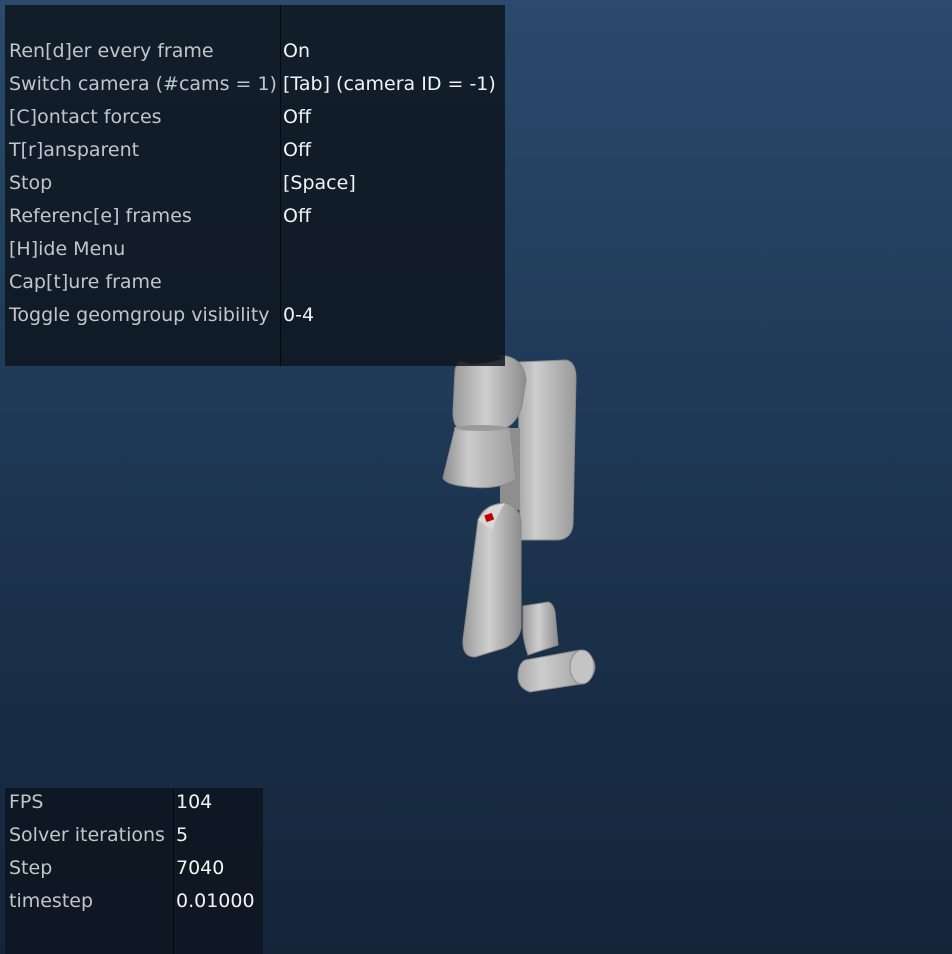 The width and height of the screenshot is (952, 954). What do you see at coordinates (255, 51) in the screenshot?
I see `help-row-render-every-frame: Ren[d]er every frame On` at bounding box center [255, 51].